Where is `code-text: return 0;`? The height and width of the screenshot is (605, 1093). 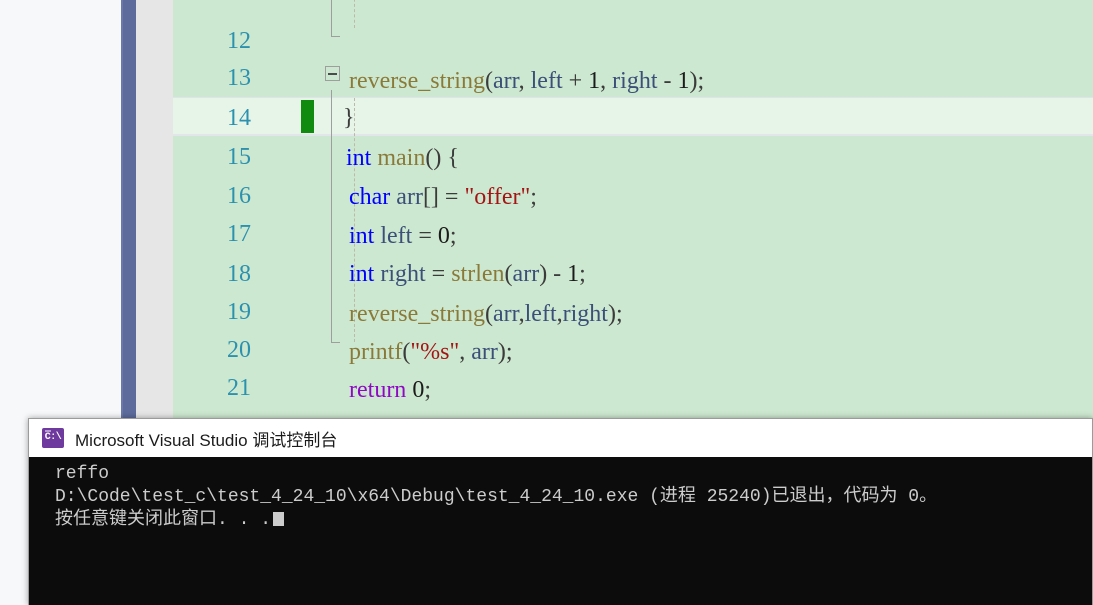
code-text: return 0; is located at coordinates (390, 390).